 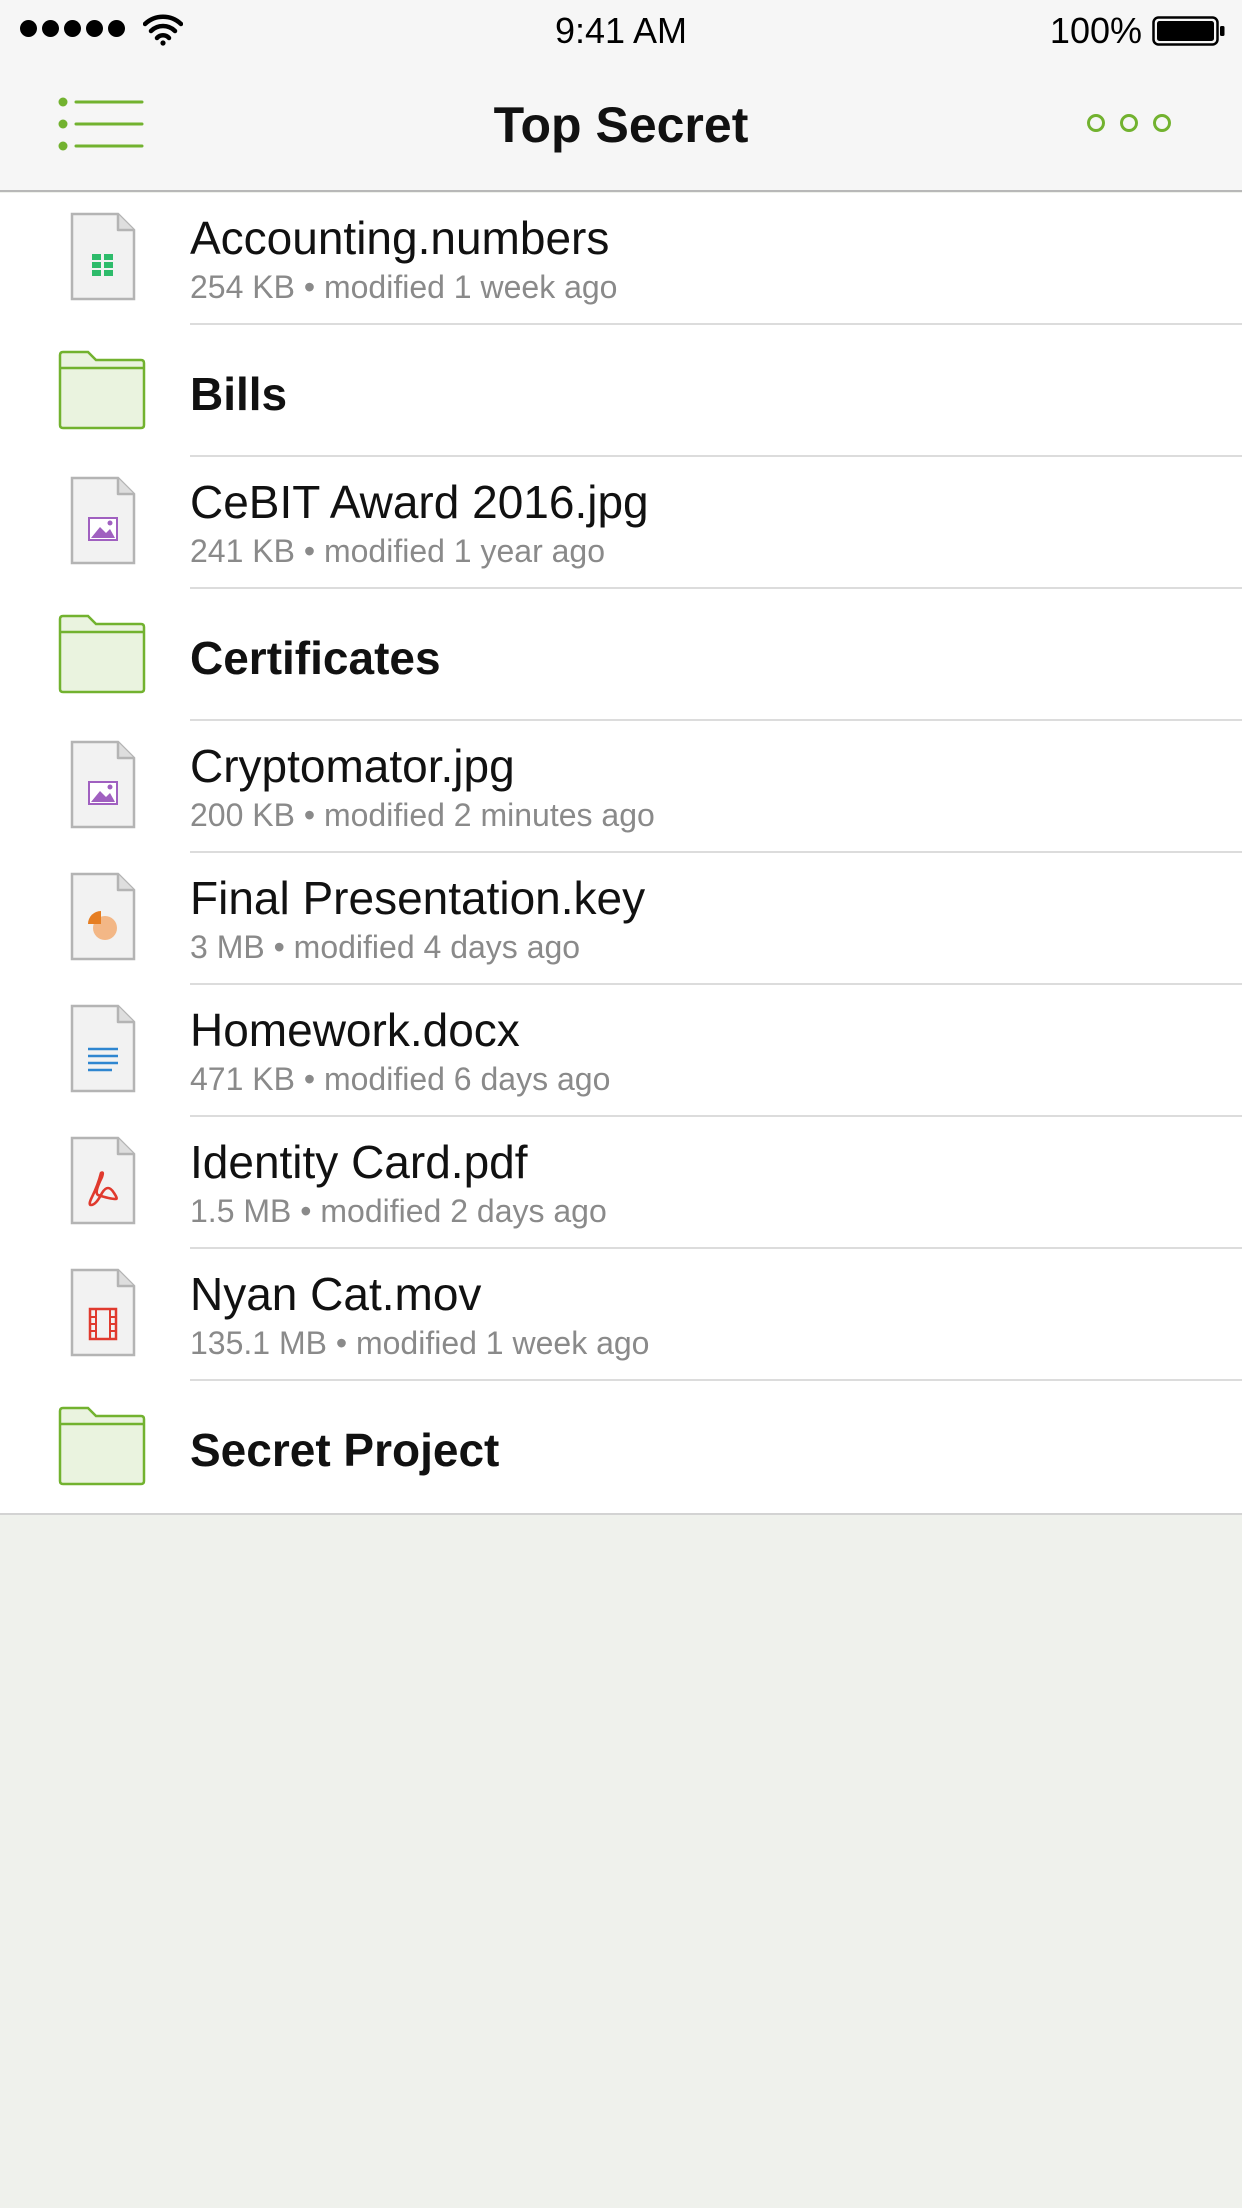 What do you see at coordinates (1188, 31) in the screenshot?
I see `battery-icon` at bounding box center [1188, 31].